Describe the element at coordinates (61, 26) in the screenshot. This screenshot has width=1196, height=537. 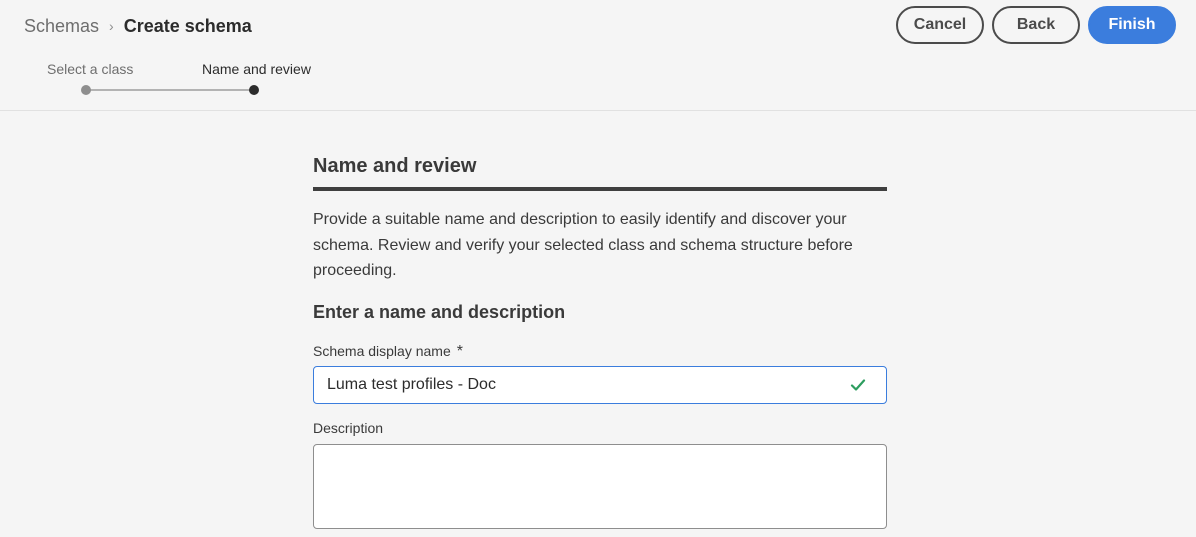
I see `breadcrumb-schemas-link: Schemas` at that location.